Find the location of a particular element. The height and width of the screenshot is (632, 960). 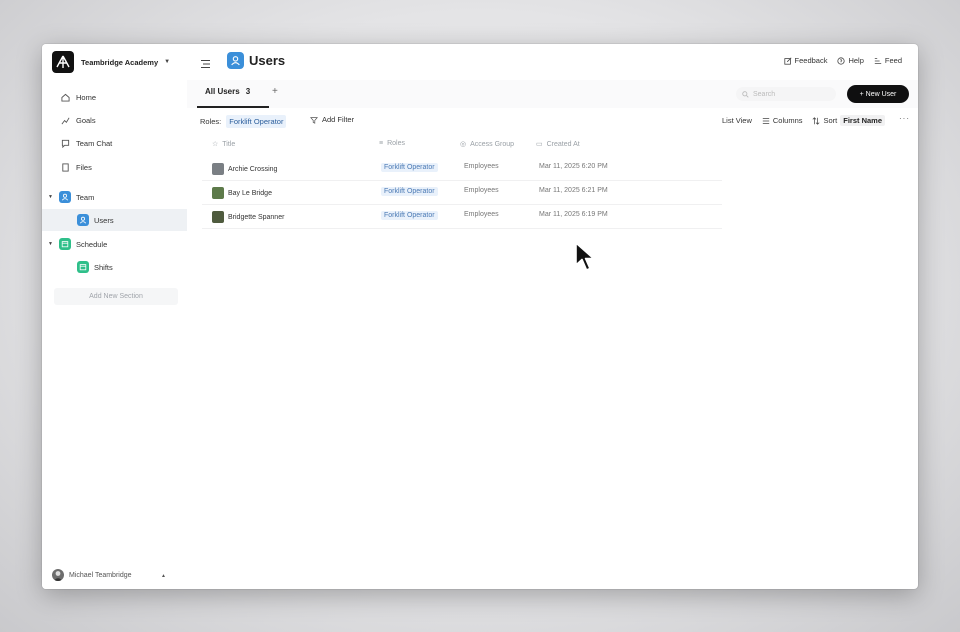

user-name: Michael Teambridge is located at coordinates (100, 575).